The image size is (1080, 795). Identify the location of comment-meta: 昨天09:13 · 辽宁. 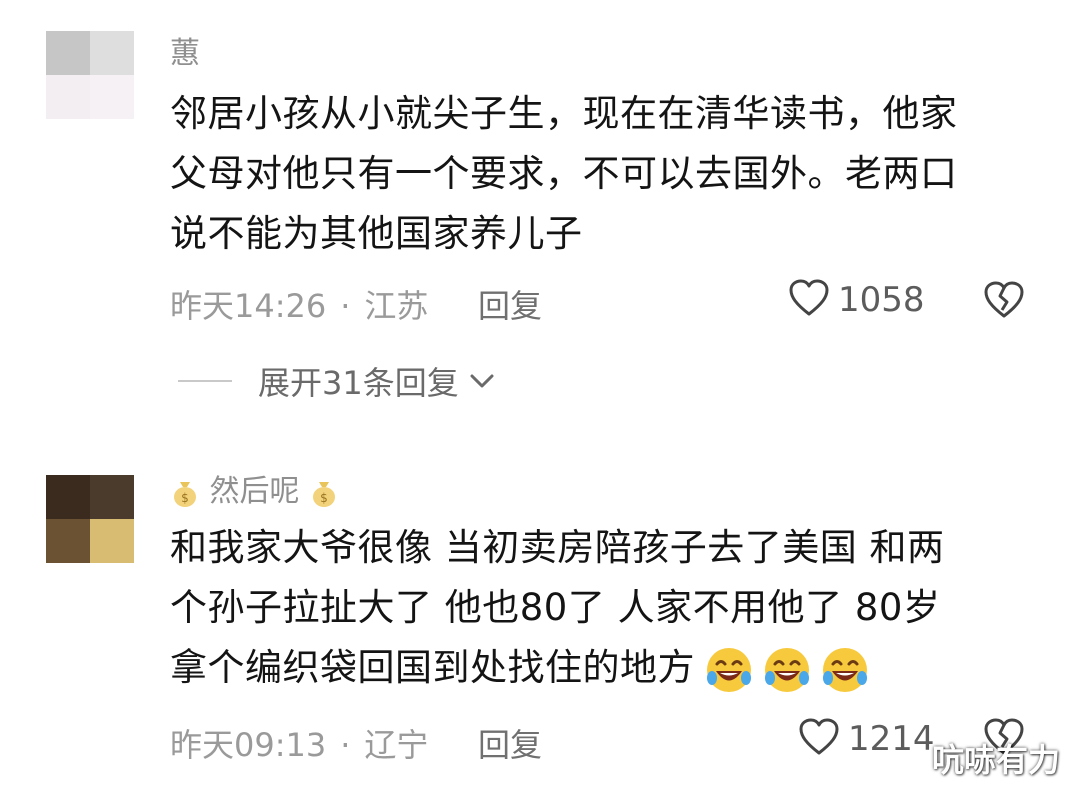
(299, 743).